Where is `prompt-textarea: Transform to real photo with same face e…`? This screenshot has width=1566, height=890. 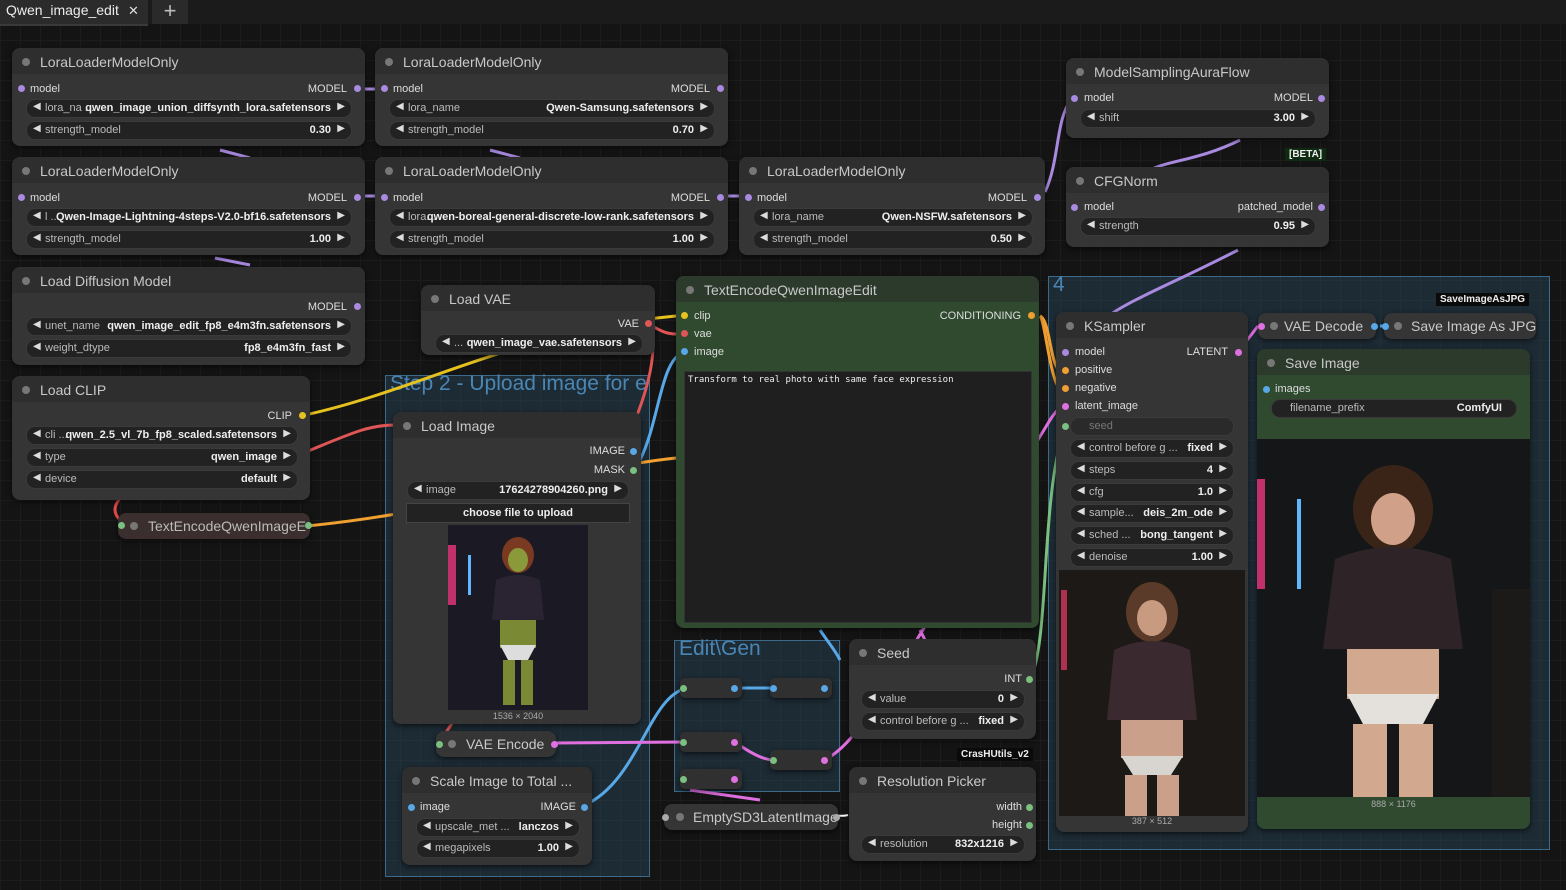 prompt-textarea: Transform to real photo with same face e… is located at coordinates (858, 497).